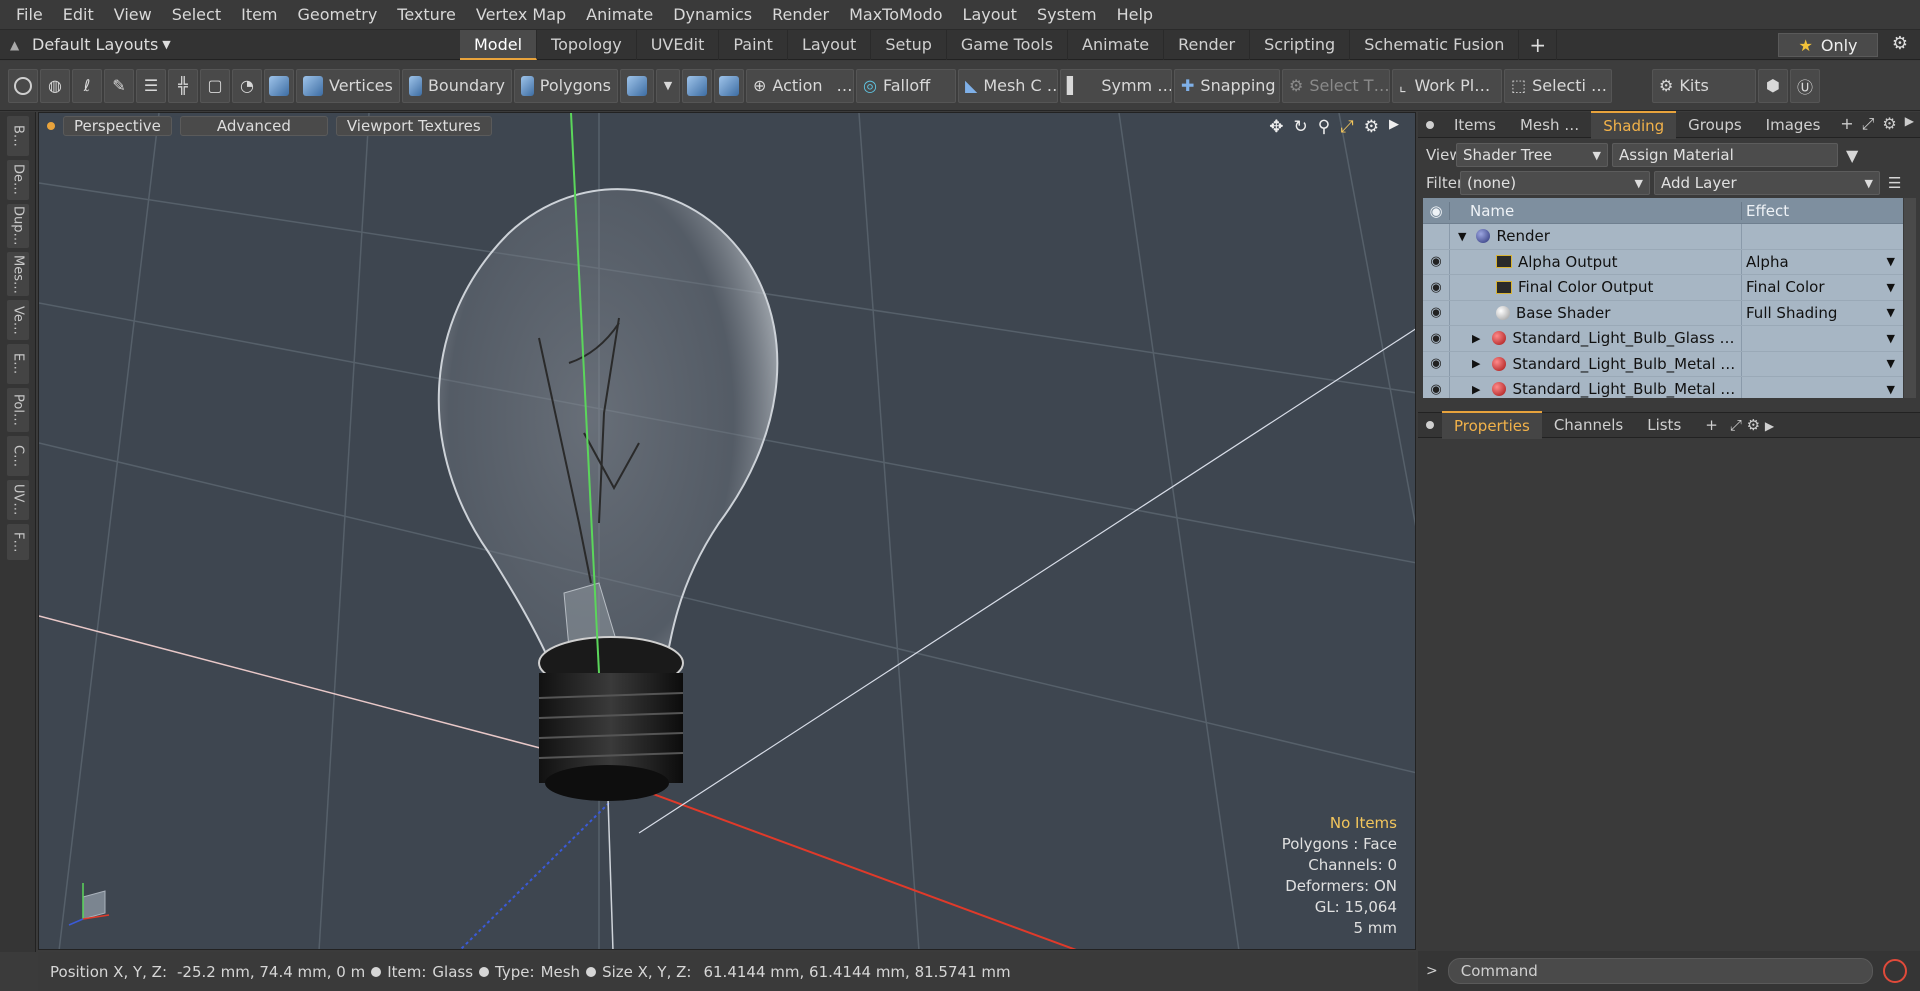 This screenshot has height=991, width=1920. What do you see at coordinates (1663, 313) in the screenshot?
I see `tree-row-base-shader: ◉ Base Shader Full Shading ▼` at bounding box center [1663, 313].